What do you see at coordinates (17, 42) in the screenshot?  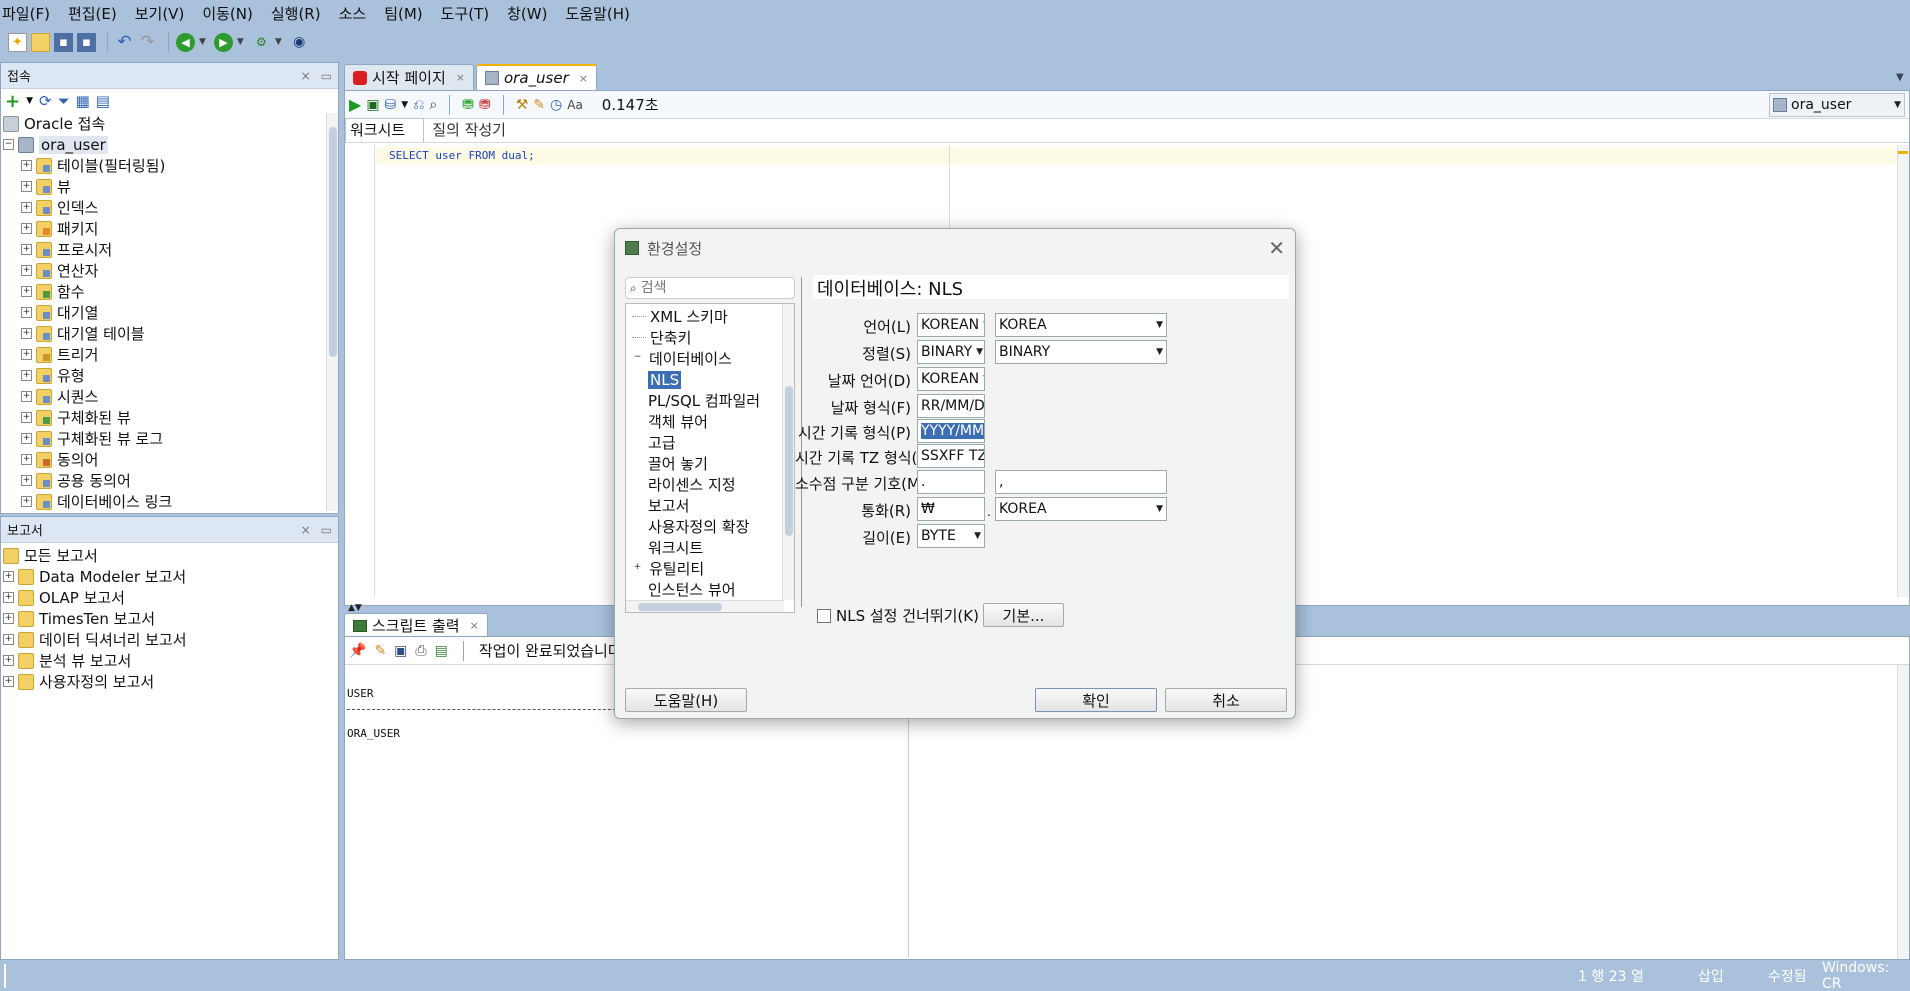 I see `new-file-icon: ✦` at bounding box center [17, 42].